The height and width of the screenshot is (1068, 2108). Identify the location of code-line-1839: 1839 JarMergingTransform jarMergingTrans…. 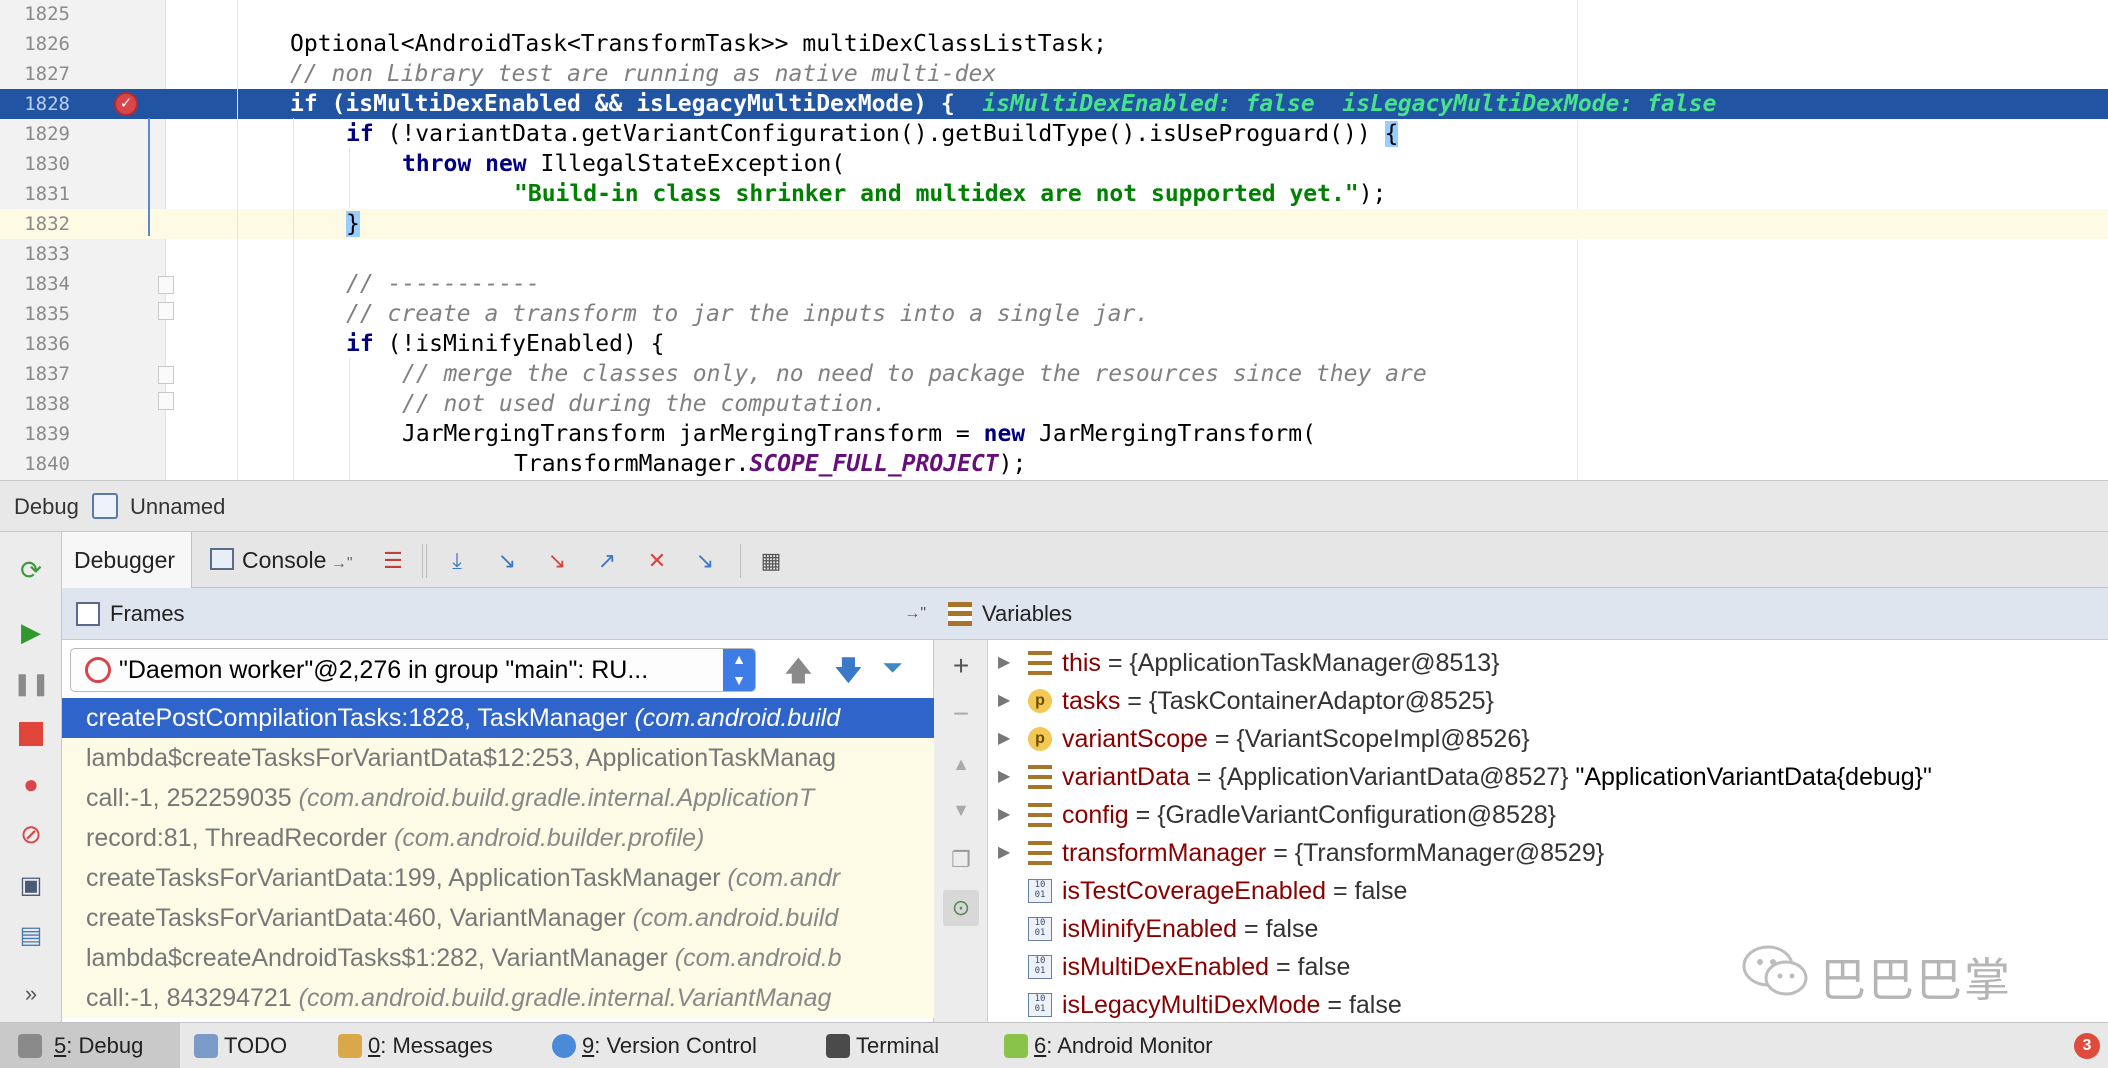
(1054, 434).